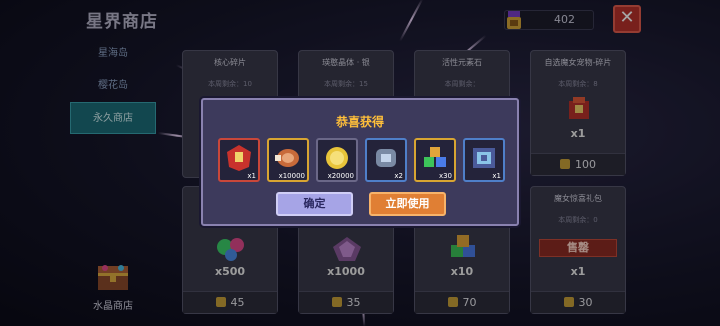  I want to click on reward-count: x10000, so click(291, 176).